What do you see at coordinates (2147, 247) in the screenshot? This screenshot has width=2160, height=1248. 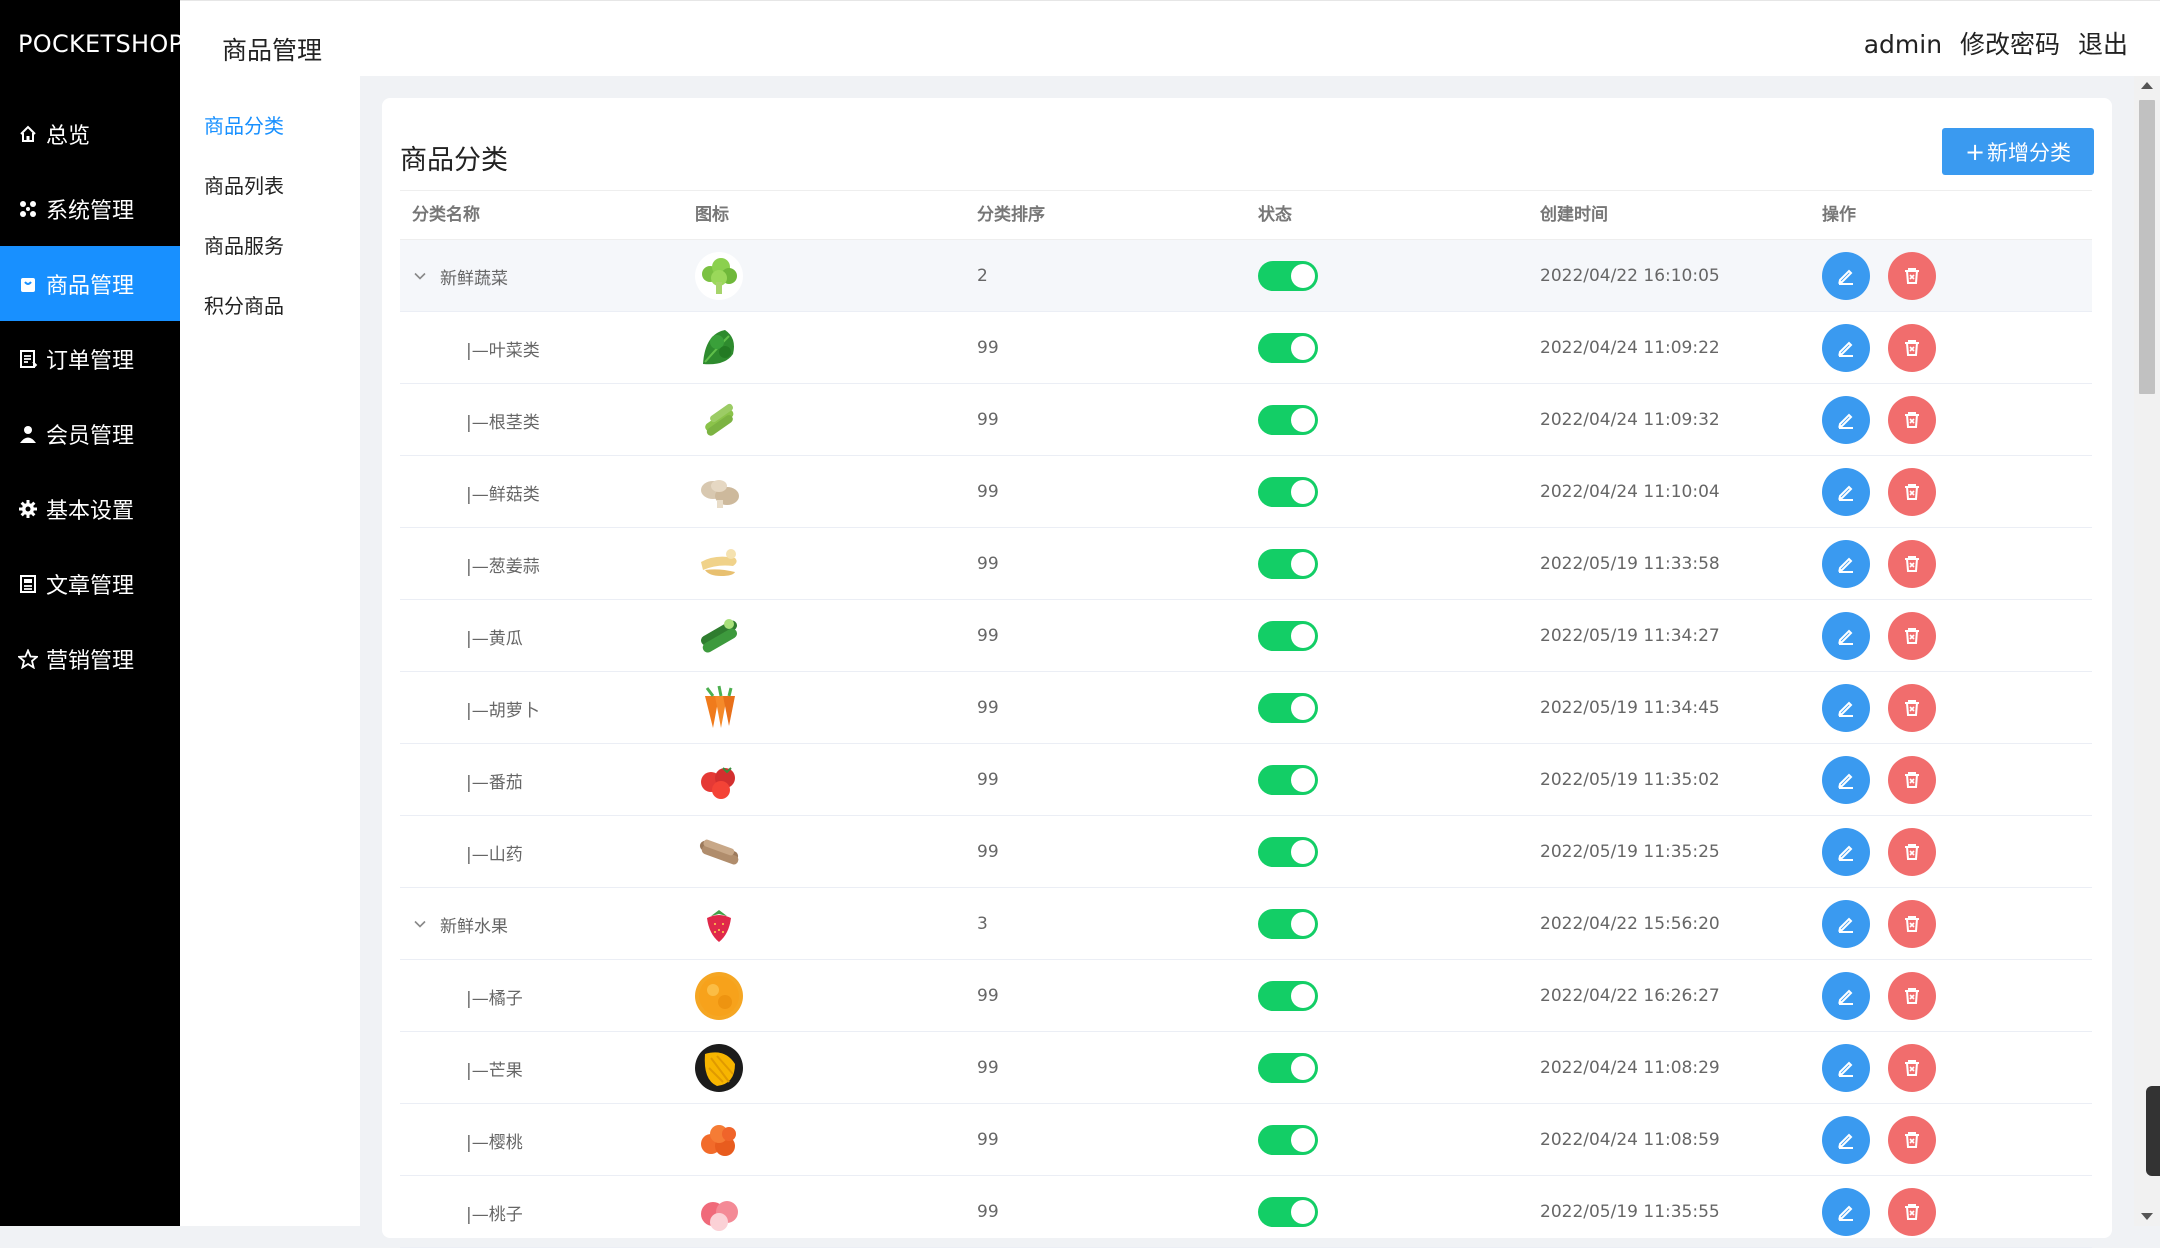 I see `scrollbar-thumb` at bounding box center [2147, 247].